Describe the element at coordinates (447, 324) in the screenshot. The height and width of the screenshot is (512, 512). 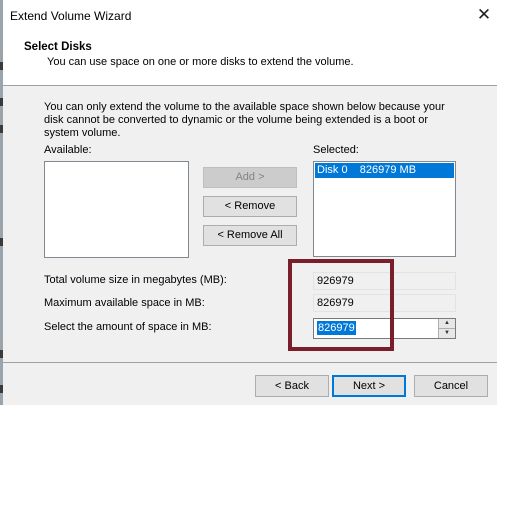
I see `spin-up-icon: ▲` at that location.